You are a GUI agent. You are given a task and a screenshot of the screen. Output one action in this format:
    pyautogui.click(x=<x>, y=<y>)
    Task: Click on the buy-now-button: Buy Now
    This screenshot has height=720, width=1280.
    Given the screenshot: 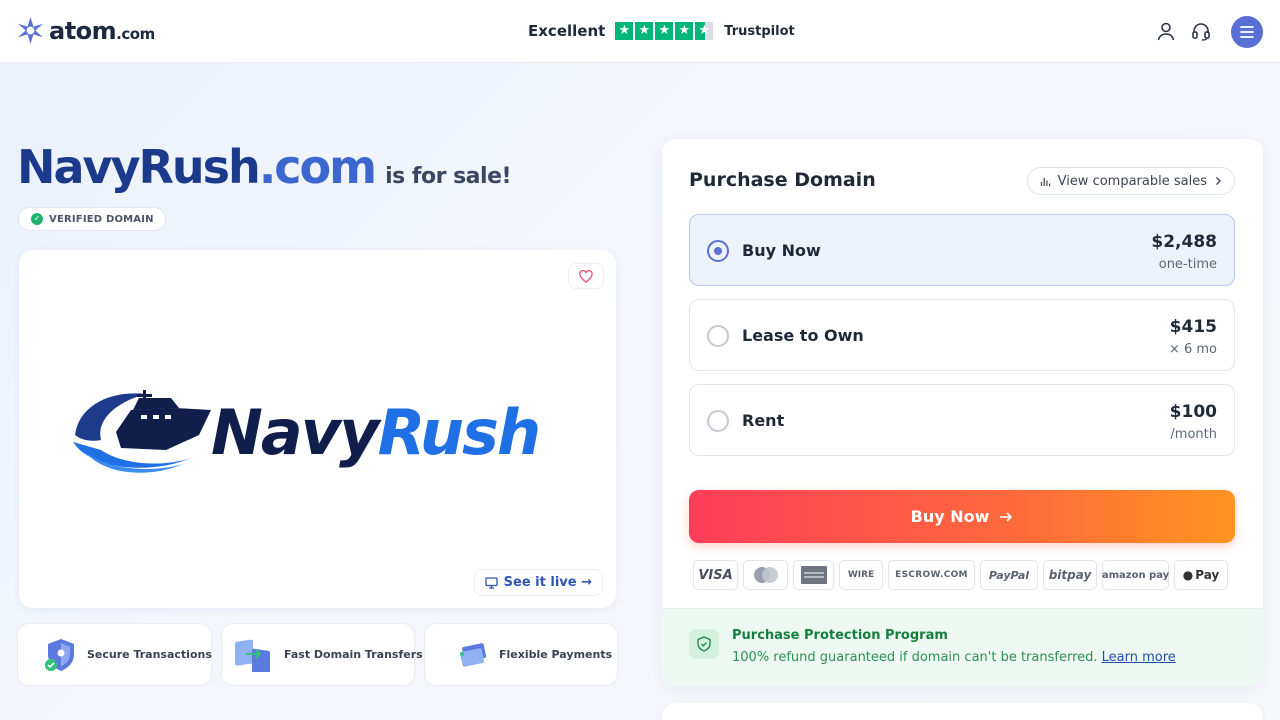 What is the action you would take?
    pyautogui.click(x=962, y=516)
    